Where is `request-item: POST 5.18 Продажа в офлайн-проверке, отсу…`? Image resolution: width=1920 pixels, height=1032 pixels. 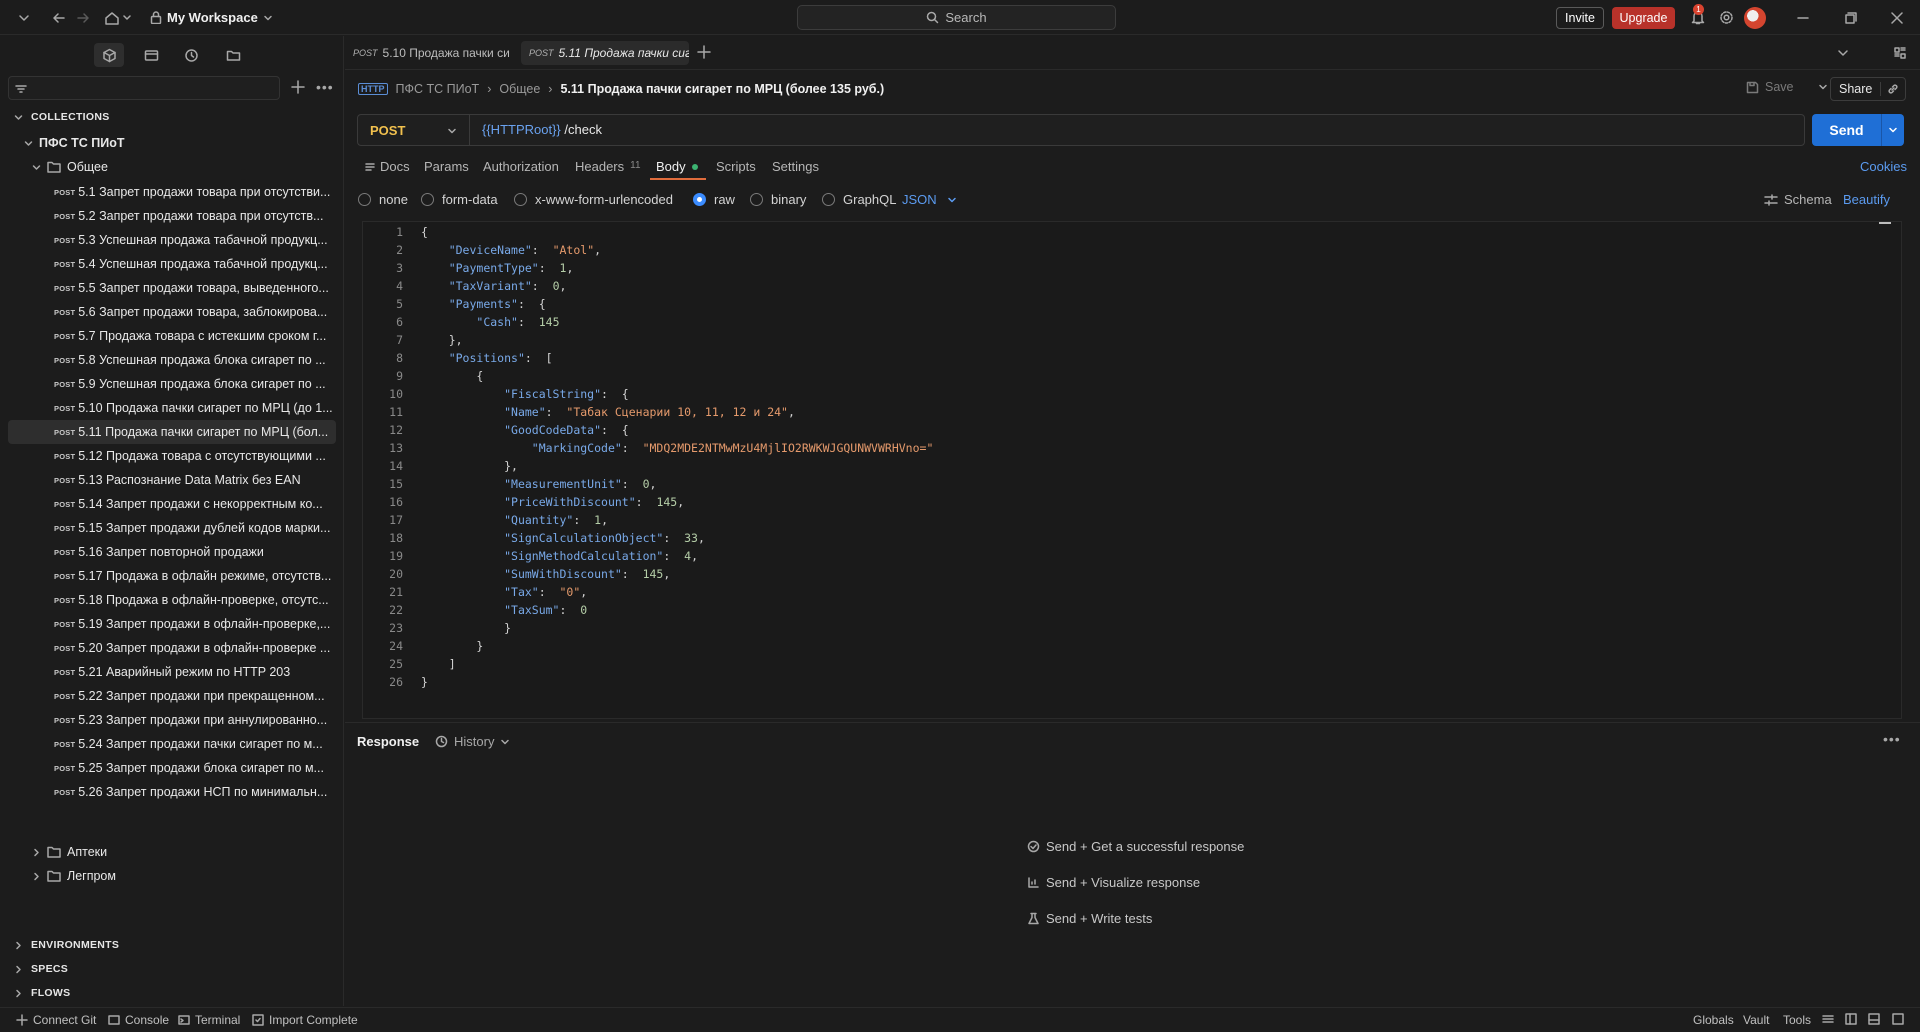
request-item: POST 5.18 Продажа в офлайн-проверке, отсу… is located at coordinates (173, 600).